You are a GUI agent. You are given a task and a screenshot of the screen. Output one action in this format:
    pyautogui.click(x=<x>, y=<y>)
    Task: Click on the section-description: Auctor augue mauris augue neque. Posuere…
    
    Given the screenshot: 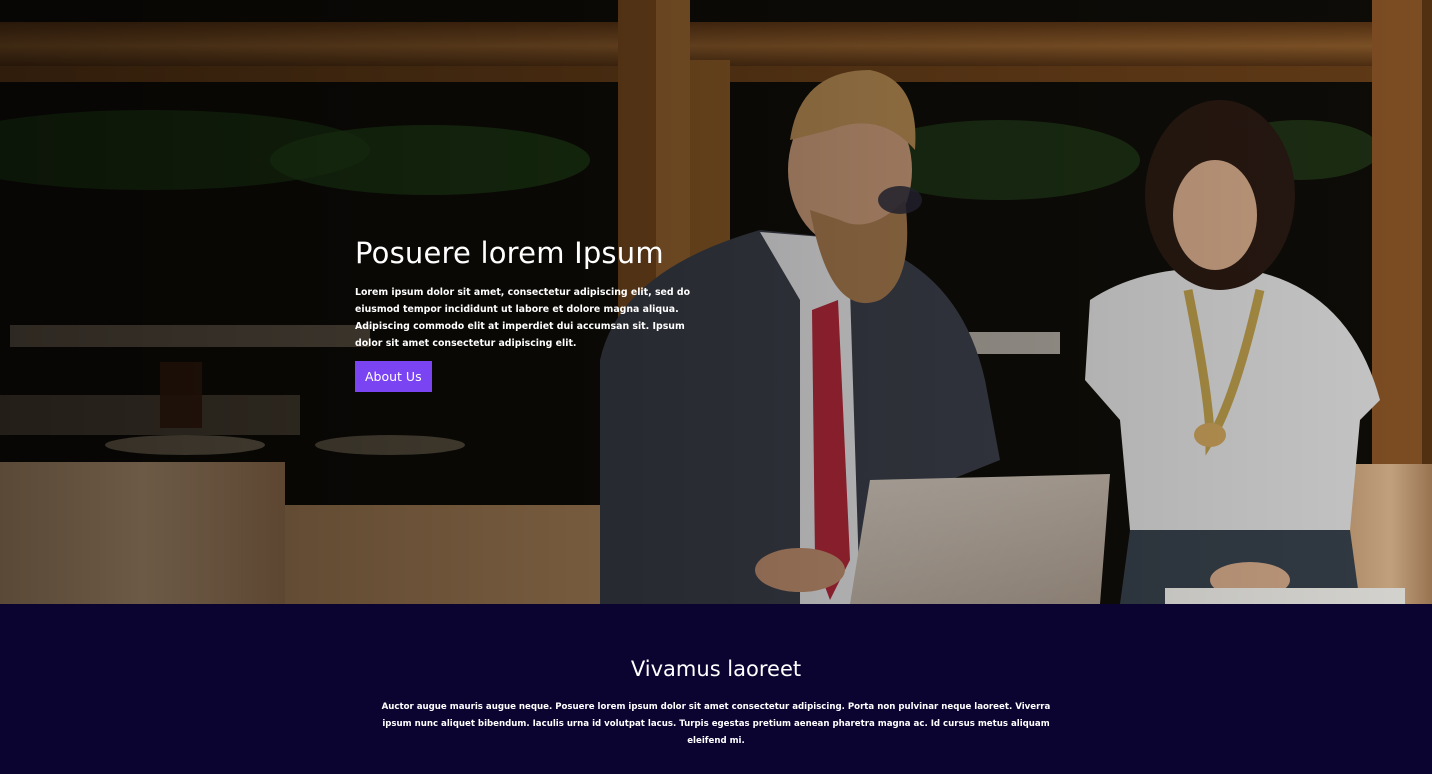 What is the action you would take?
    pyautogui.click(x=716, y=724)
    